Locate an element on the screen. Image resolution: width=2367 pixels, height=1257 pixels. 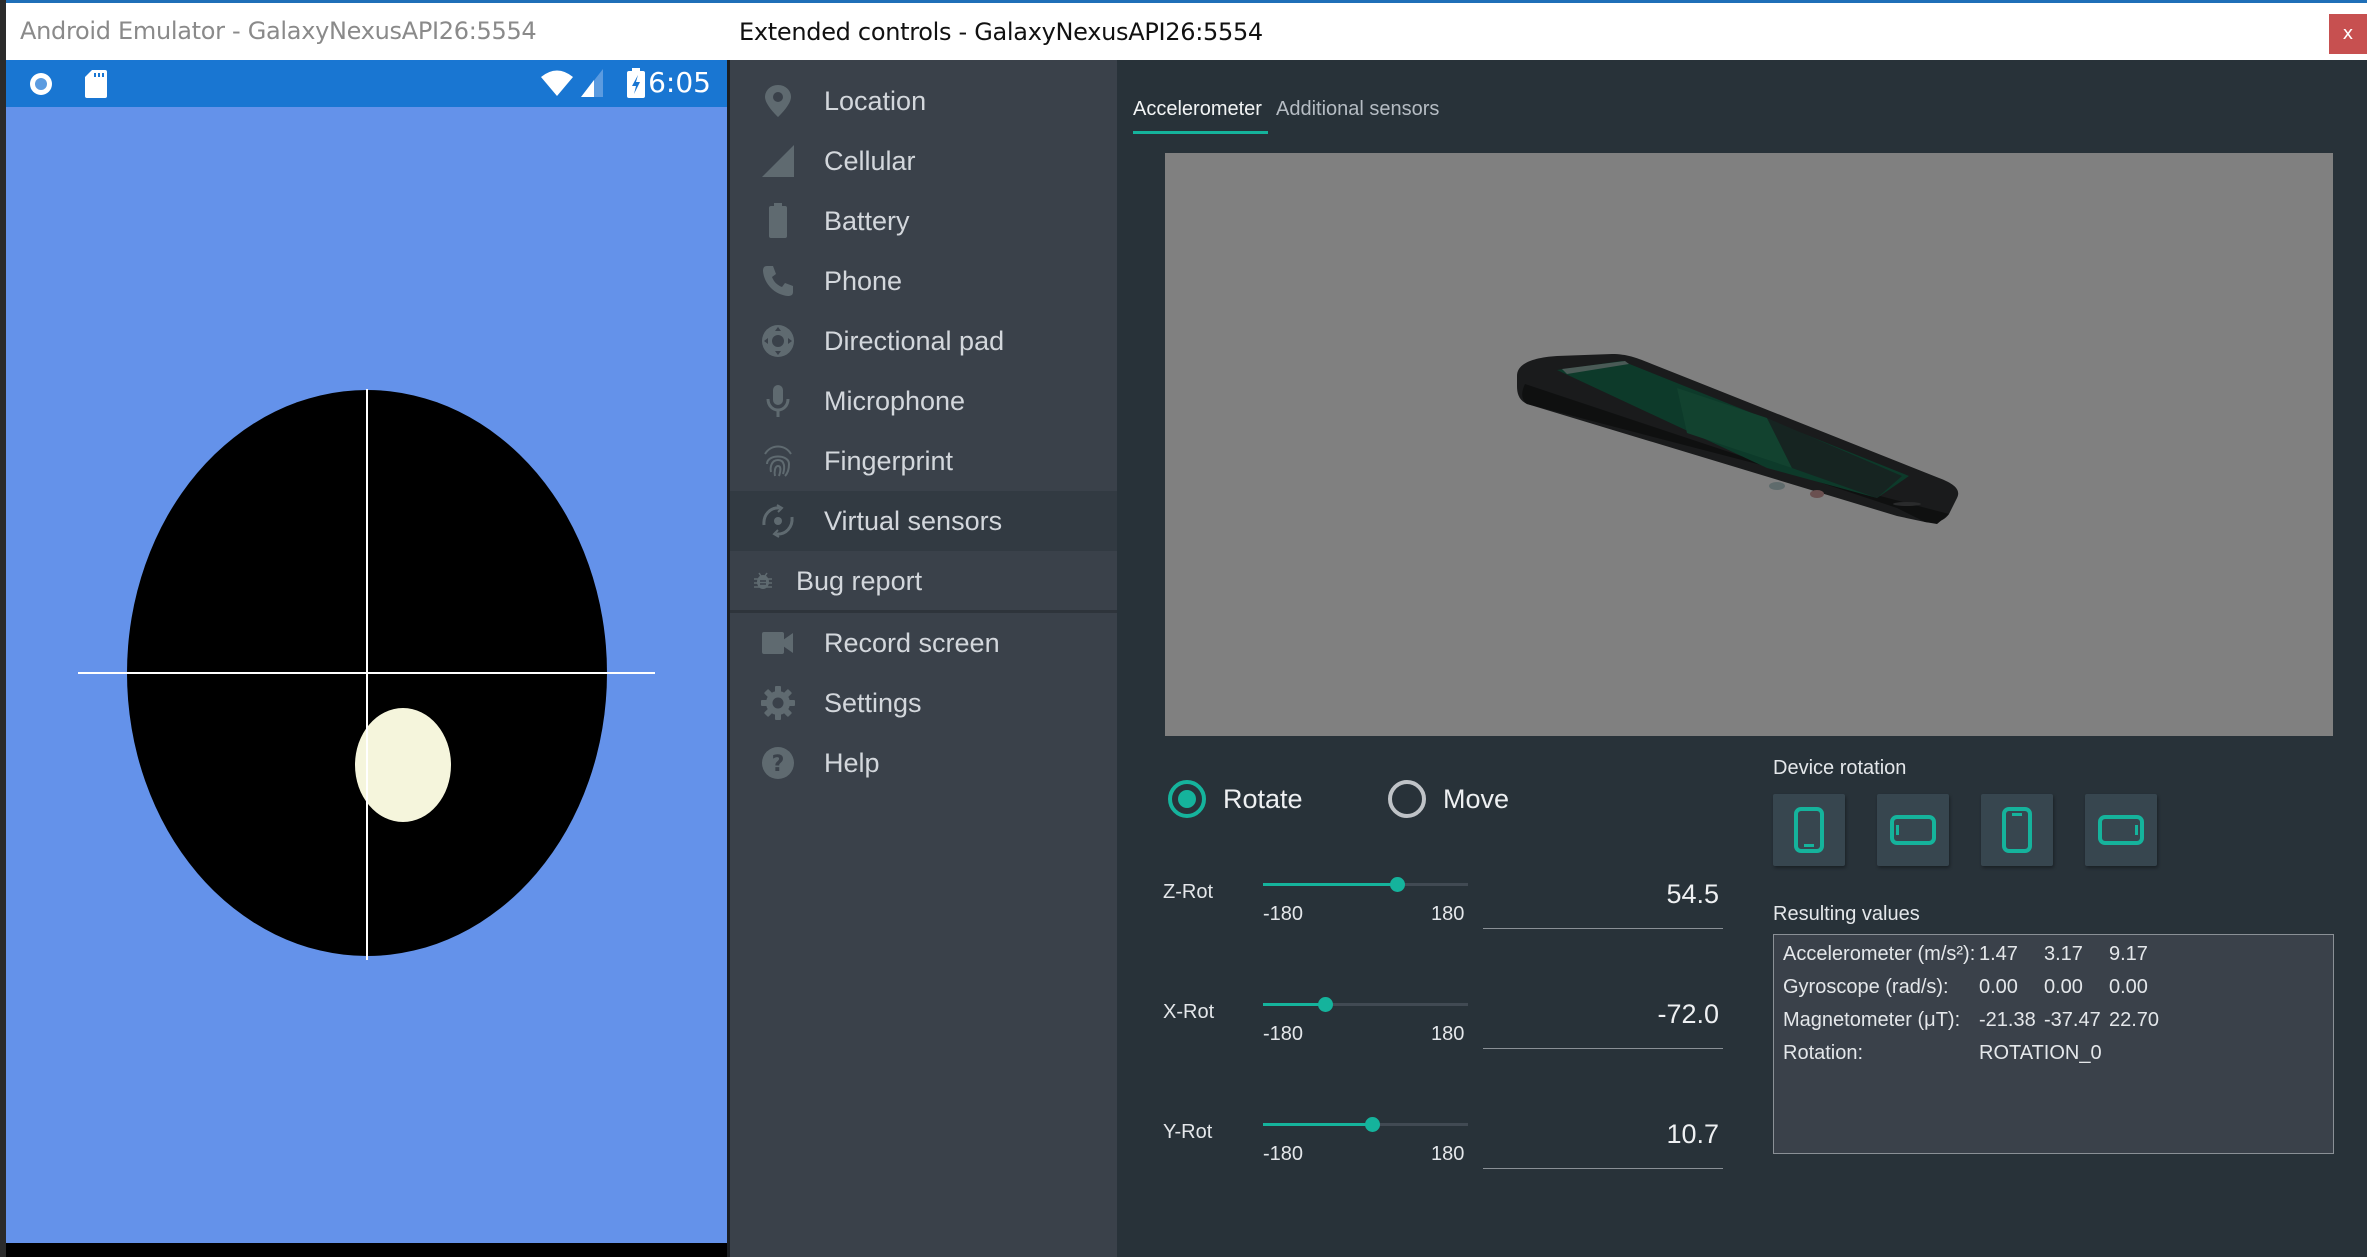
y-rot-slider is located at coordinates (1365, 1124).